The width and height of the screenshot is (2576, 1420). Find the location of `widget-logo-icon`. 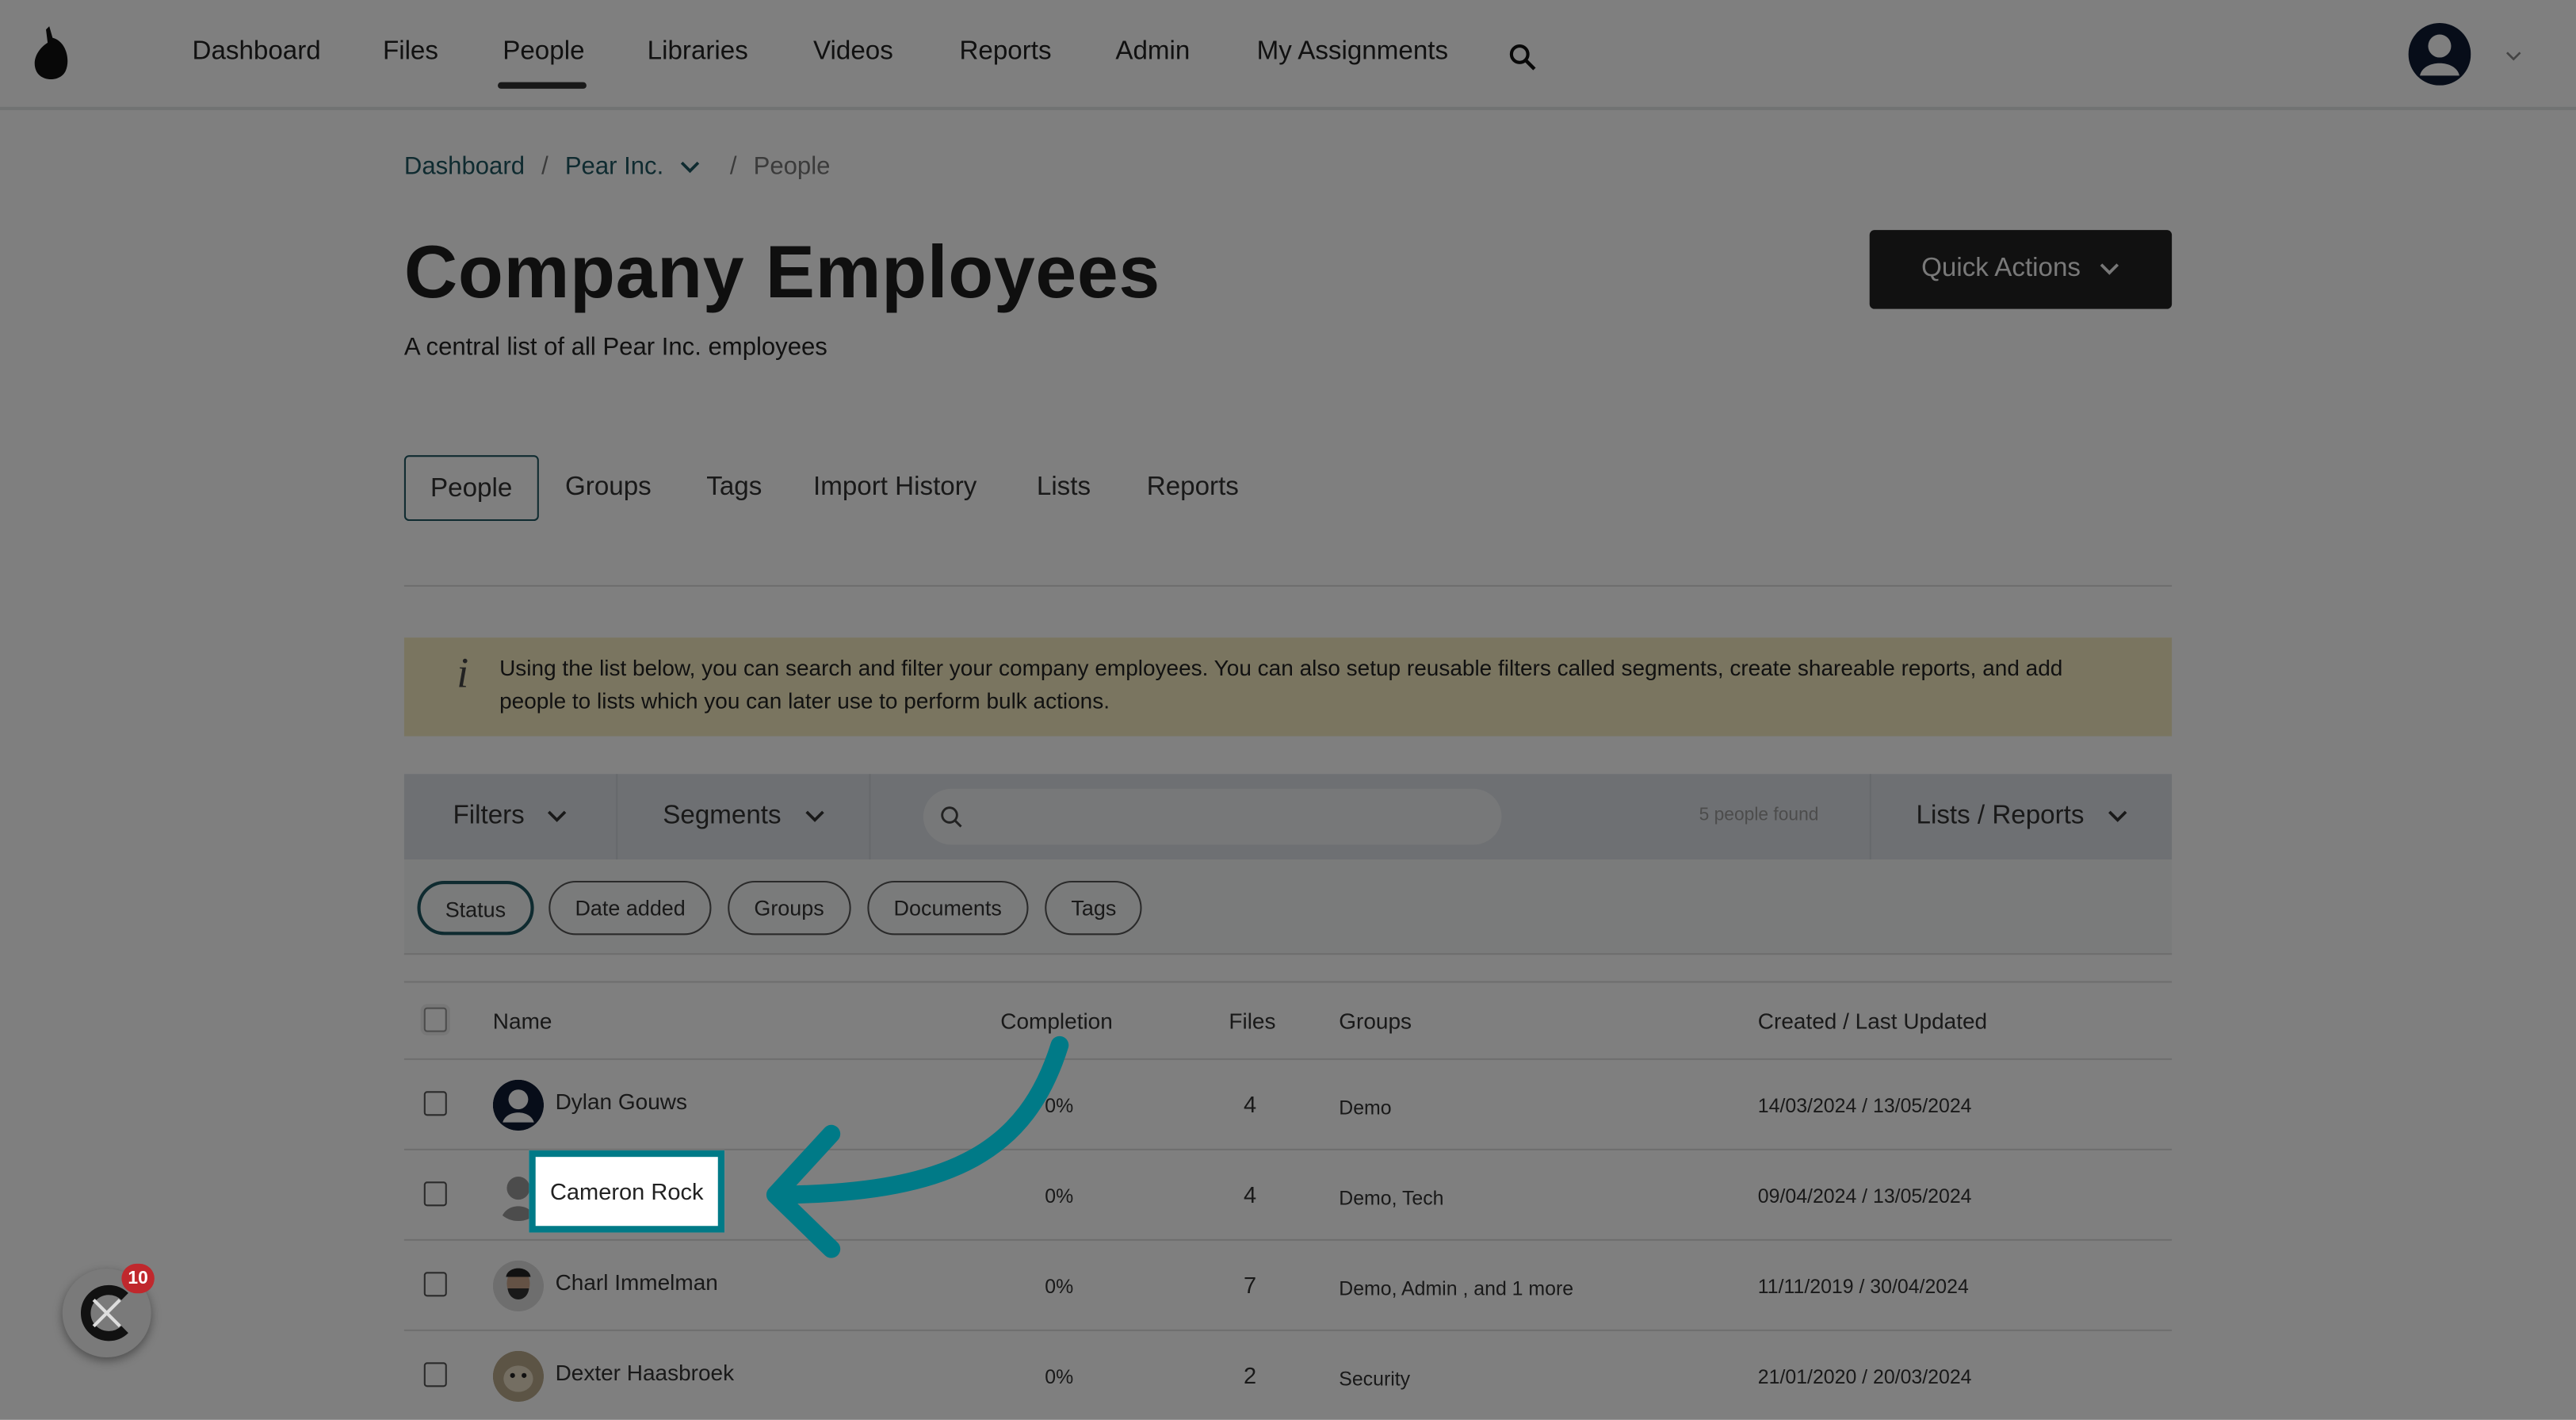

widget-logo-icon is located at coordinates (104, 1313).